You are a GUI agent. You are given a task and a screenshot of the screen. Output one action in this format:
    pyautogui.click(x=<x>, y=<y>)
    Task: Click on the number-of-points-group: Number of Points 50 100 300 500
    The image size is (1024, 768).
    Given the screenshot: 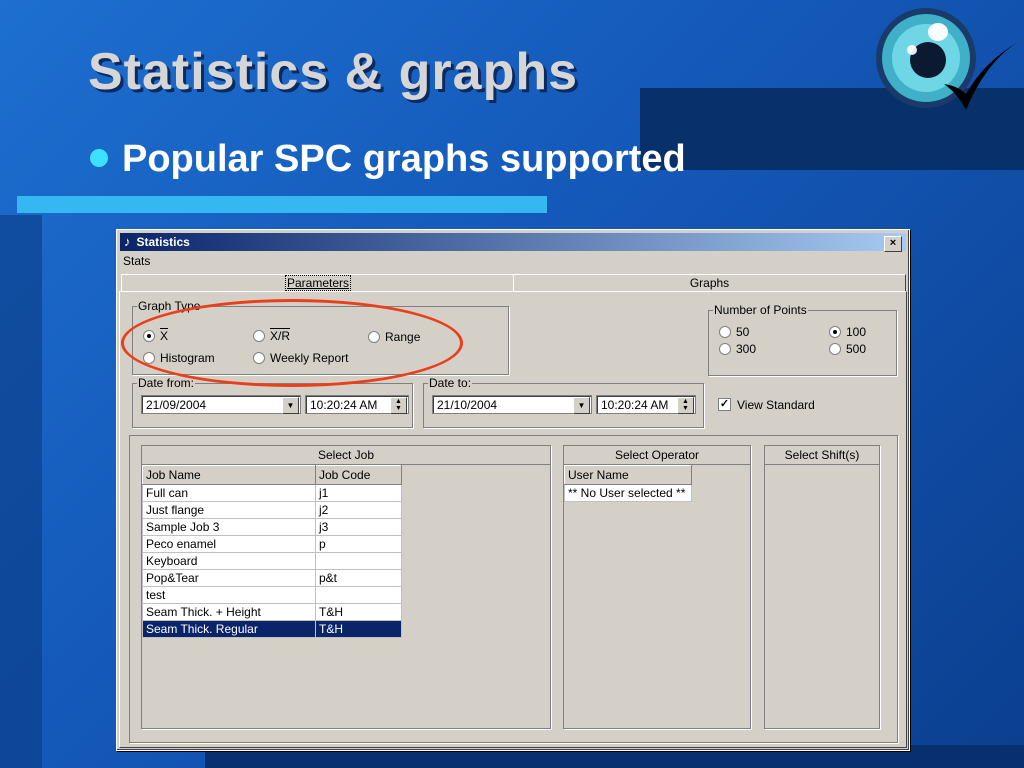 What is the action you would take?
    pyautogui.click(x=802, y=339)
    